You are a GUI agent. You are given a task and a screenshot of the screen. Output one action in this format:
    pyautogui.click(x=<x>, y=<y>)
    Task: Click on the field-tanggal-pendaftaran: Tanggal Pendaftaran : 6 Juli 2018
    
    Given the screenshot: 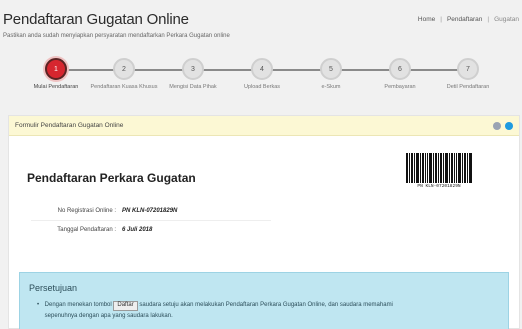 What is the action you would take?
    pyautogui.click(x=80, y=230)
    